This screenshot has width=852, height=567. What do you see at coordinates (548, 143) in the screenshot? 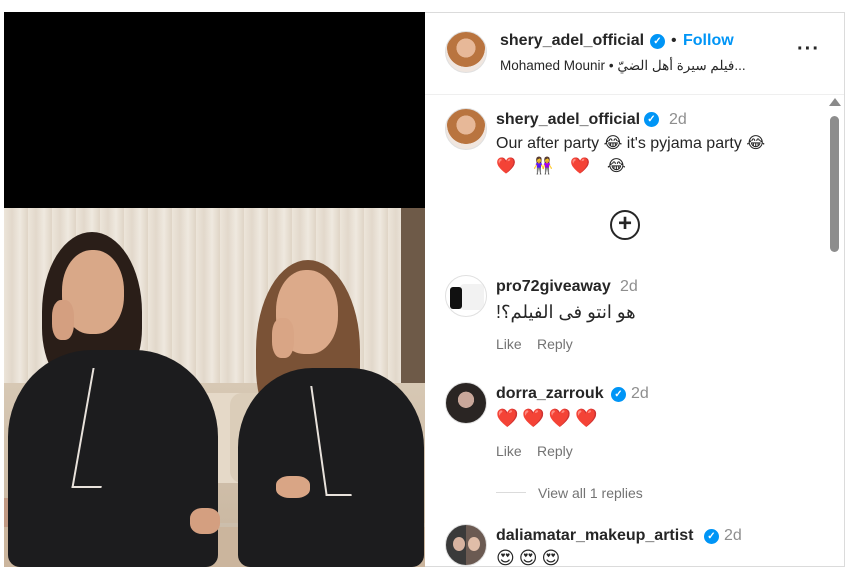
I see `caption-text-part: Our after party` at bounding box center [548, 143].